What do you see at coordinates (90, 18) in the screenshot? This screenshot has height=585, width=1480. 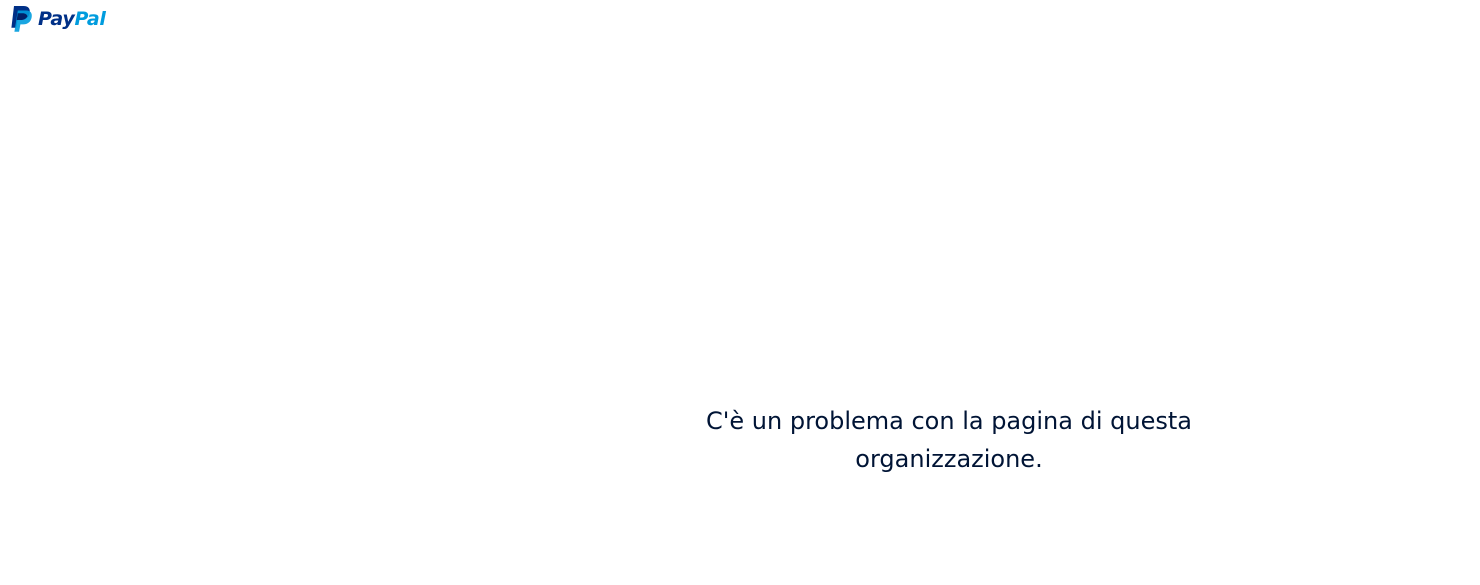 I see `wordmark-pal: Pal` at bounding box center [90, 18].